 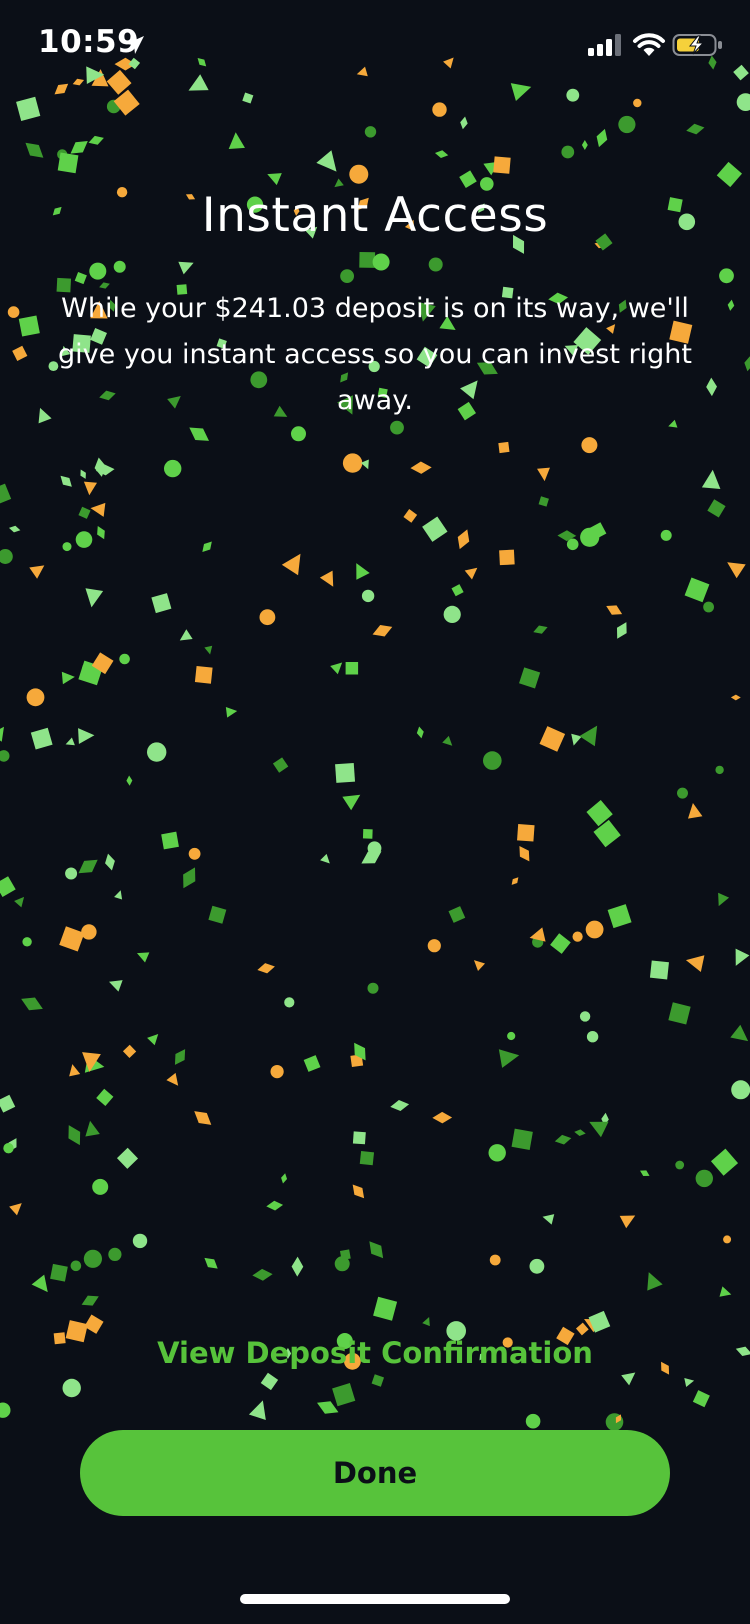 What do you see at coordinates (649, 44) in the screenshot?
I see `wifi-icon` at bounding box center [649, 44].